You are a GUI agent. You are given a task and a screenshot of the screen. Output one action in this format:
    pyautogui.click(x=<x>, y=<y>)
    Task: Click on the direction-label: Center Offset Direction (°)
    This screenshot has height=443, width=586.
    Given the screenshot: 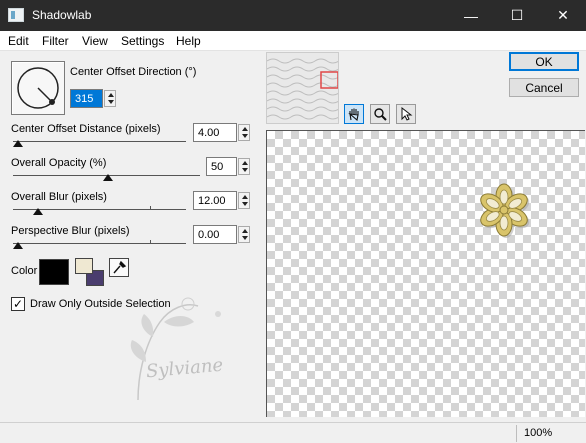 What is the action you would take?
    pyautogui.click(x=133, y=72)
    